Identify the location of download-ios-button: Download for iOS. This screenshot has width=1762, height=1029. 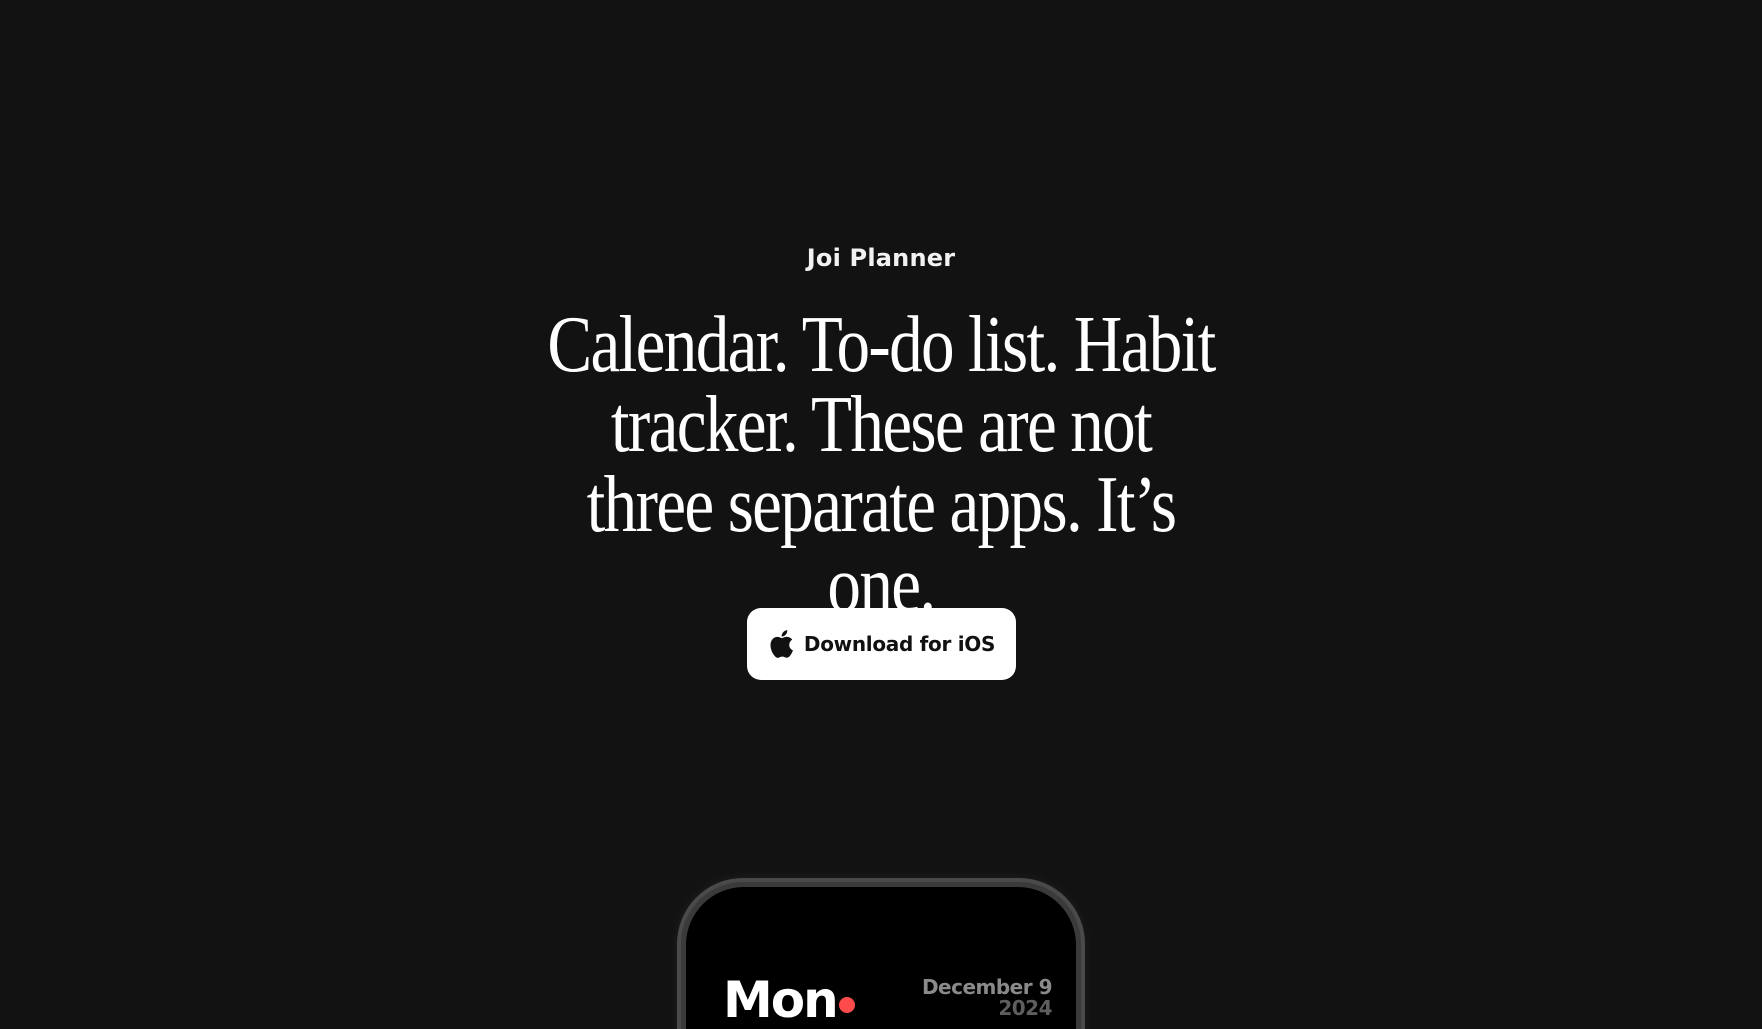
(881, 644).